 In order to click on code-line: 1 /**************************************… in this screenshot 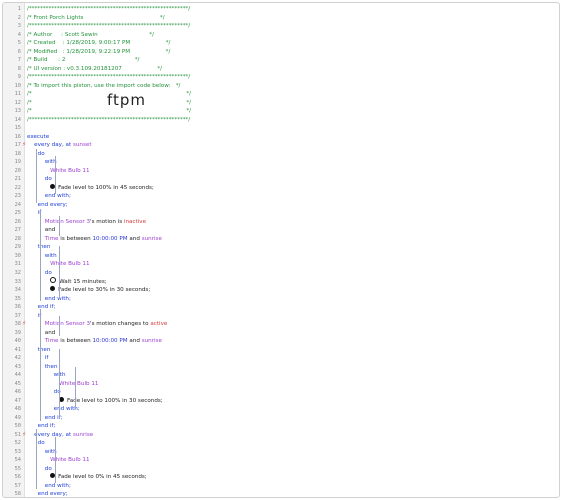, I will do `click(281, 9)`.